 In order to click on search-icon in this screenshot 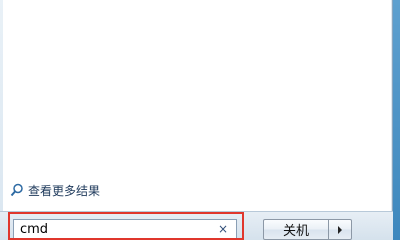, I will do `click(17, 190)`.